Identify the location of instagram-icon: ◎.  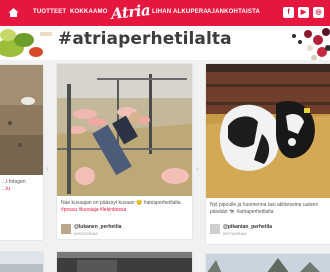
(318, 12).